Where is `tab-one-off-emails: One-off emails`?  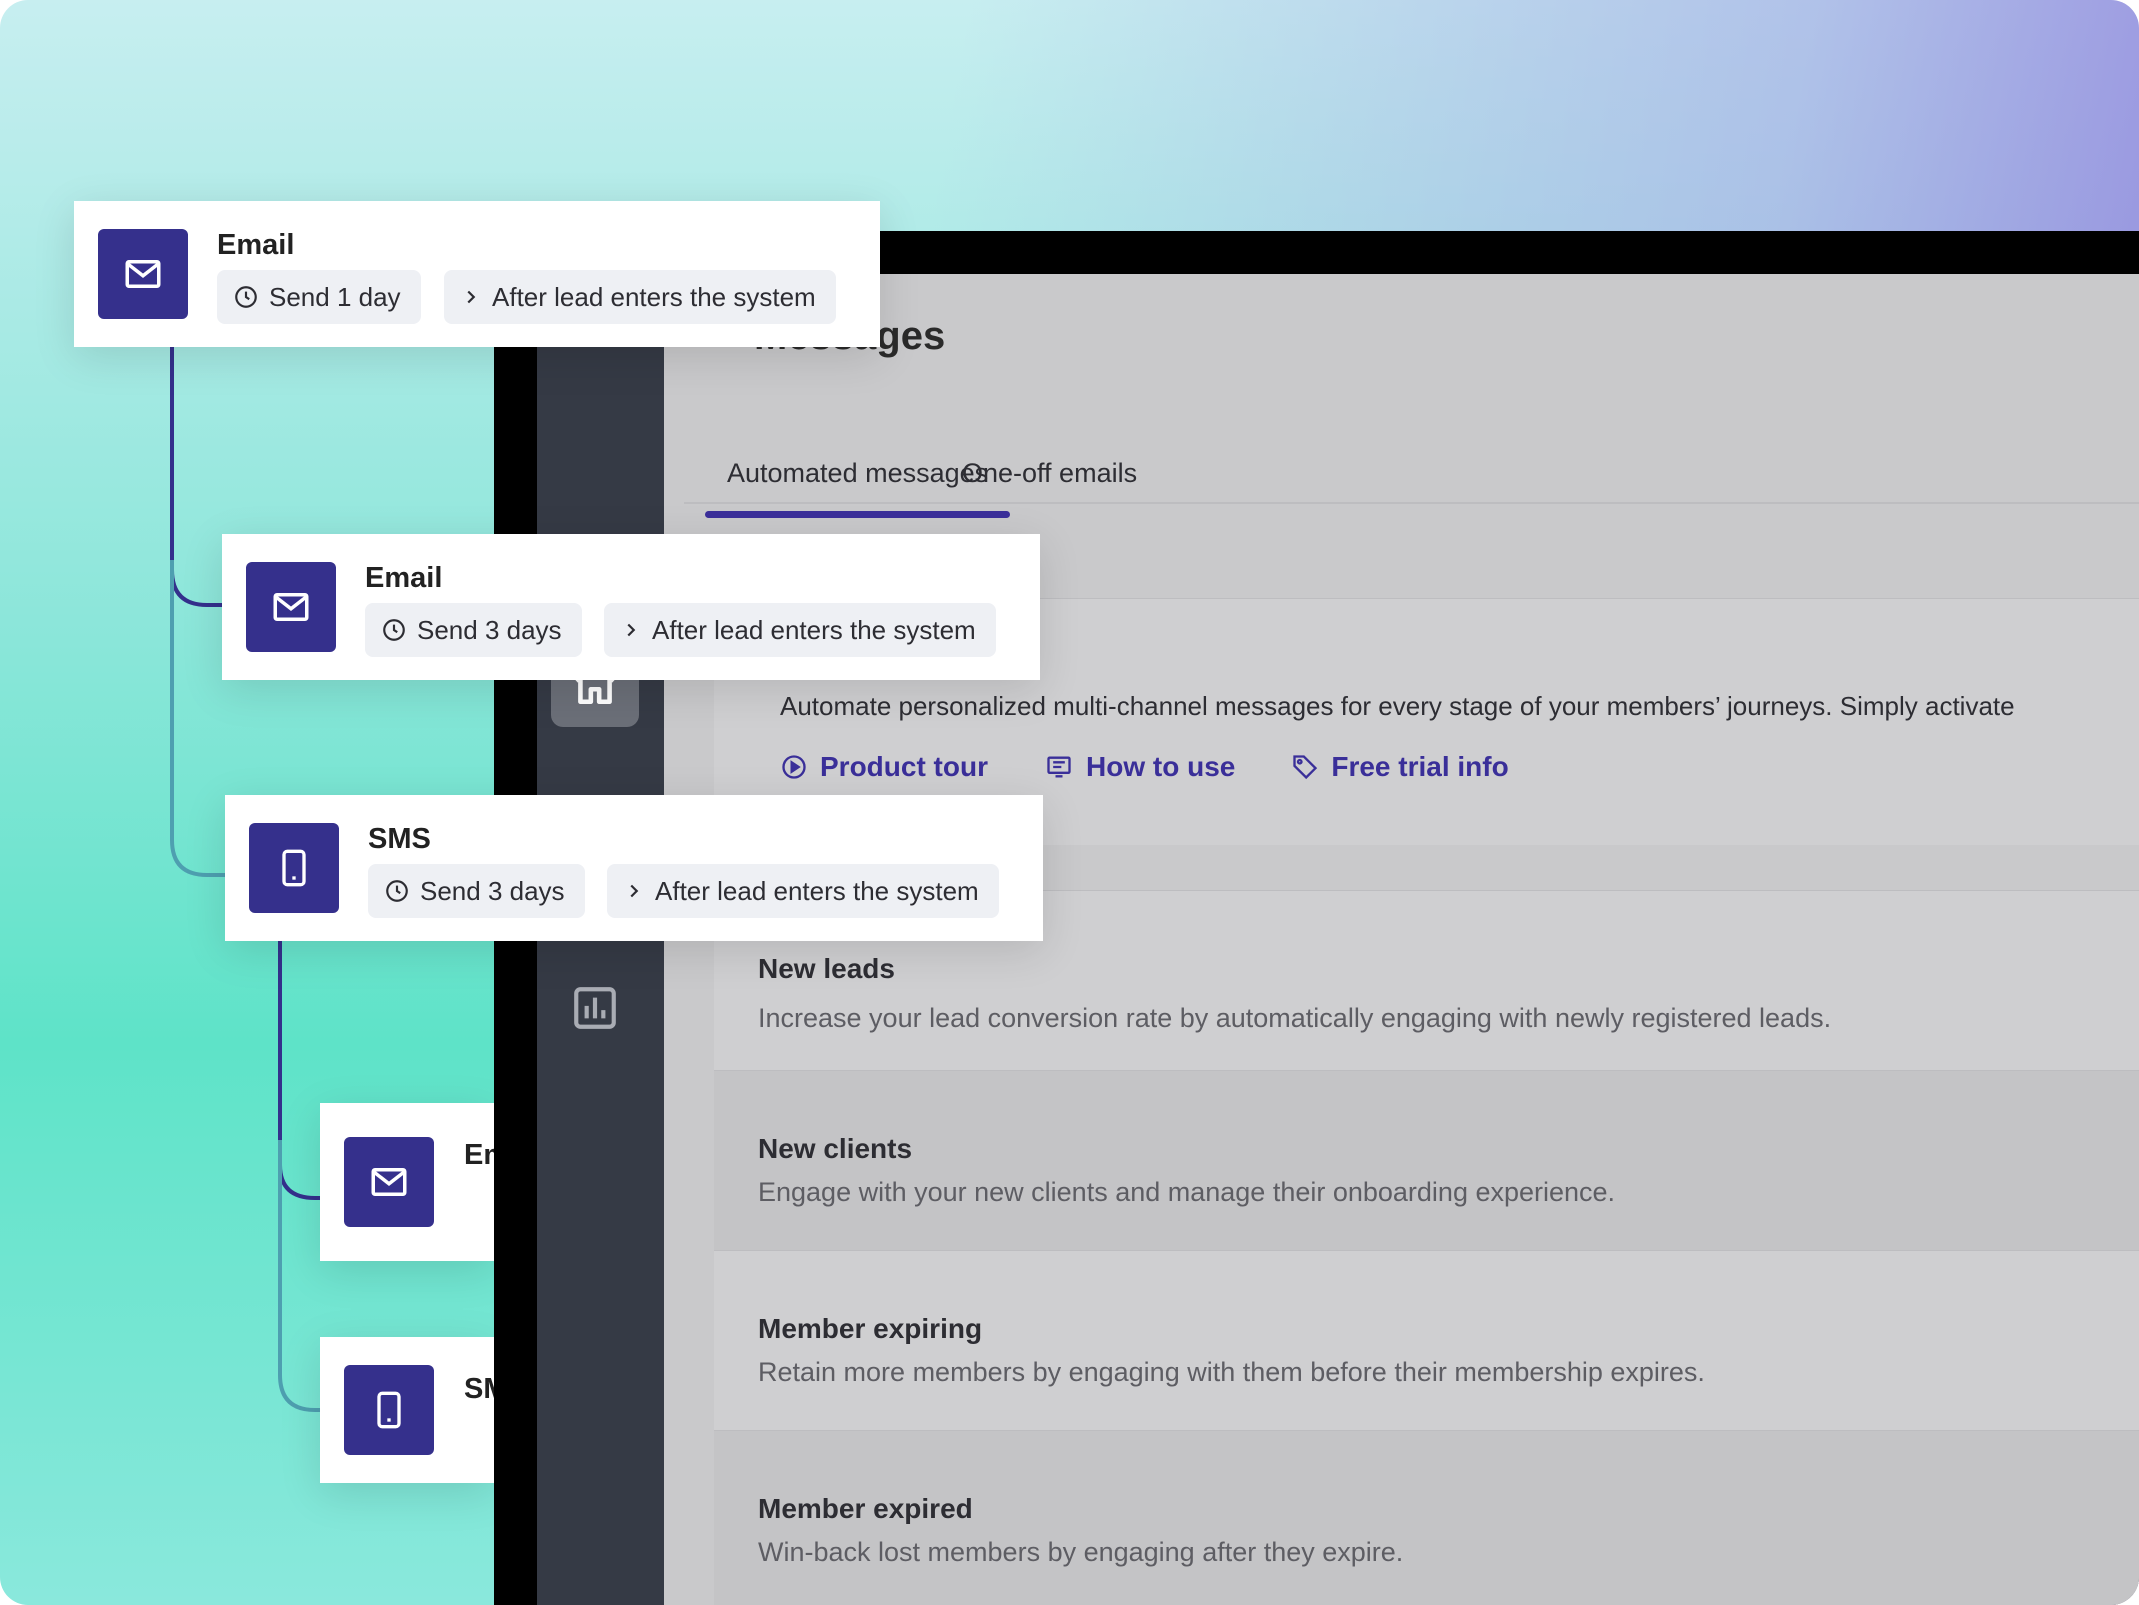
tab-one-off-emails: One-off emails is located at coordinates (1049, 486).